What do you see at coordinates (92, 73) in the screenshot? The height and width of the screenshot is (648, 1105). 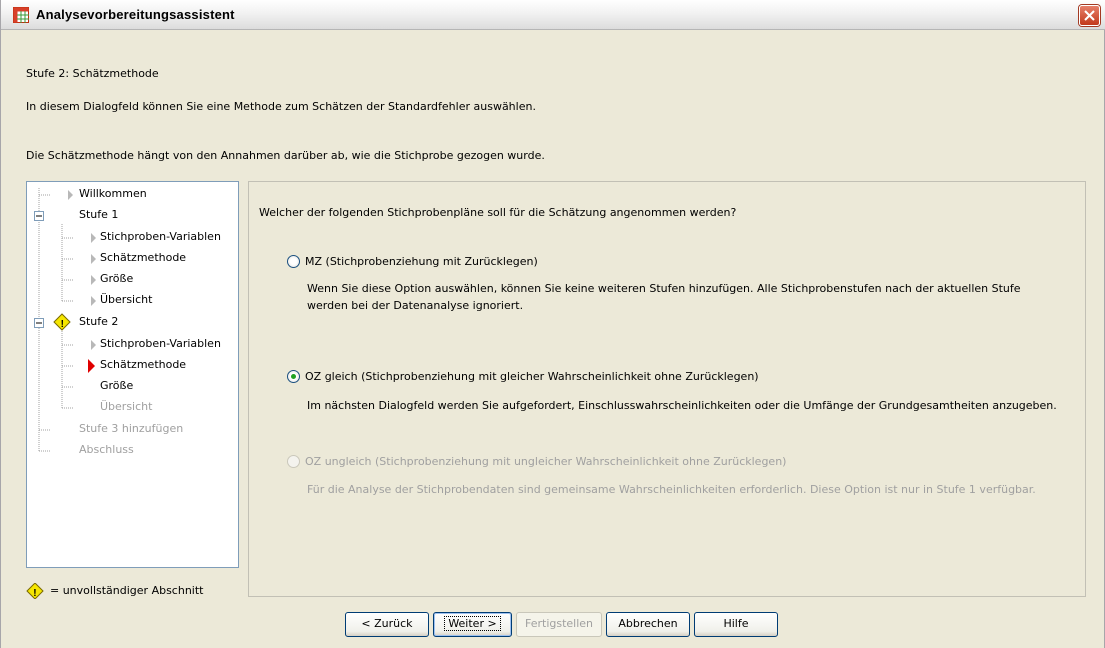 I see `step-title: Stufe 2: Schätzmethode` at bounding box center [92, 73].